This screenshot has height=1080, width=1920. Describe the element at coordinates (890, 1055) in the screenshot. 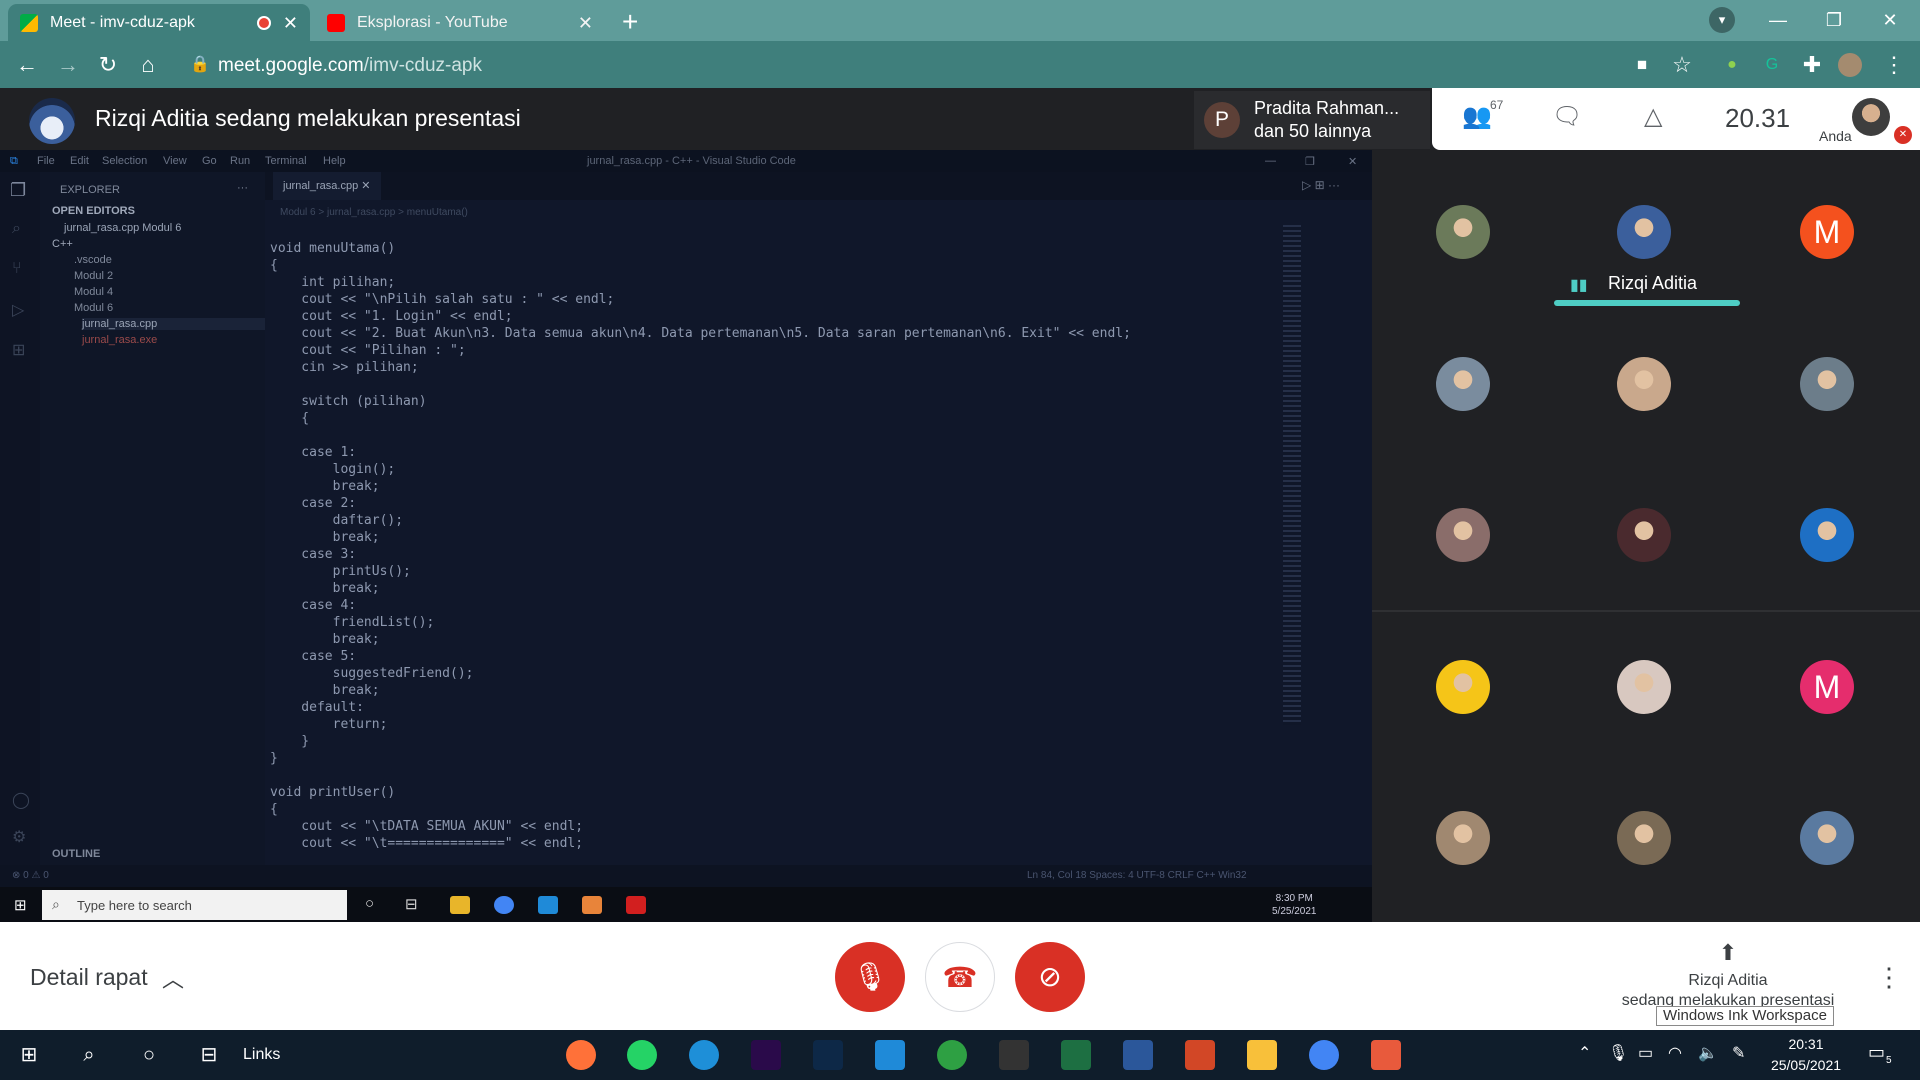

I see `vscode-icon` at that location.